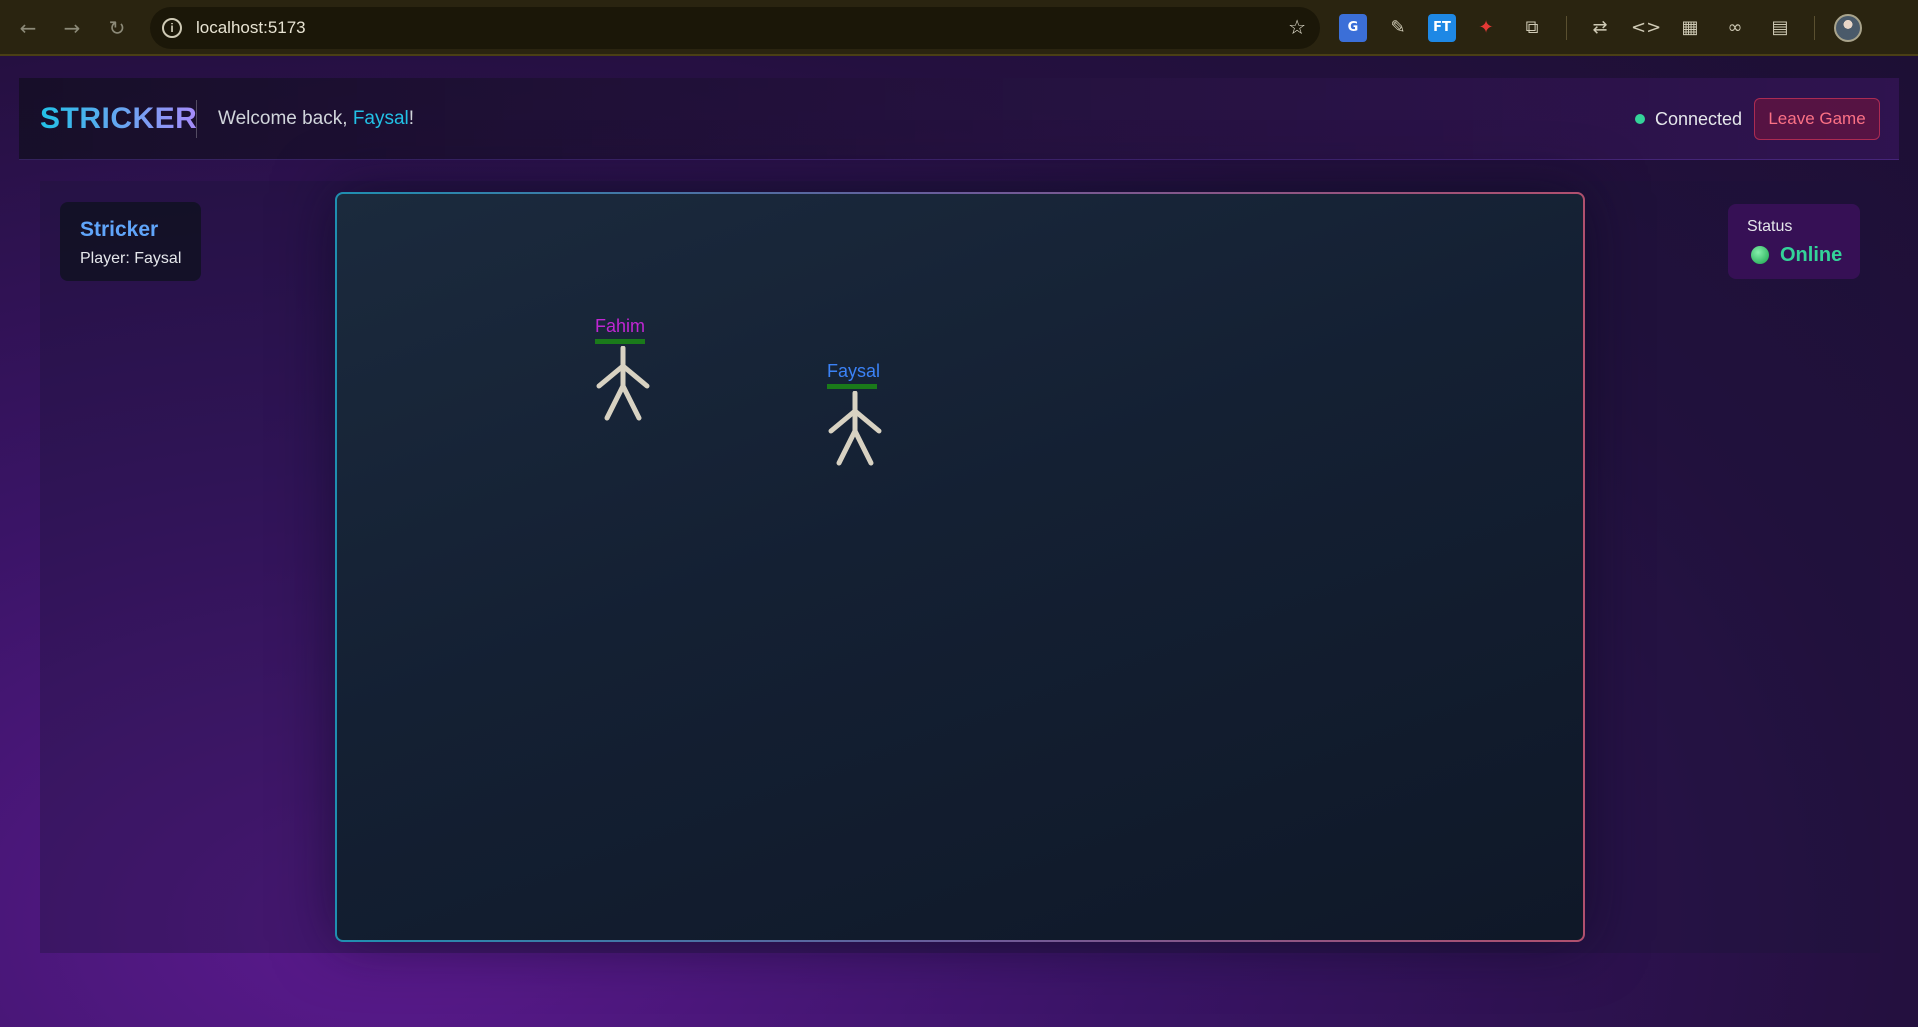  I want to click on url-text: localhost:5173, so click(251, 28).